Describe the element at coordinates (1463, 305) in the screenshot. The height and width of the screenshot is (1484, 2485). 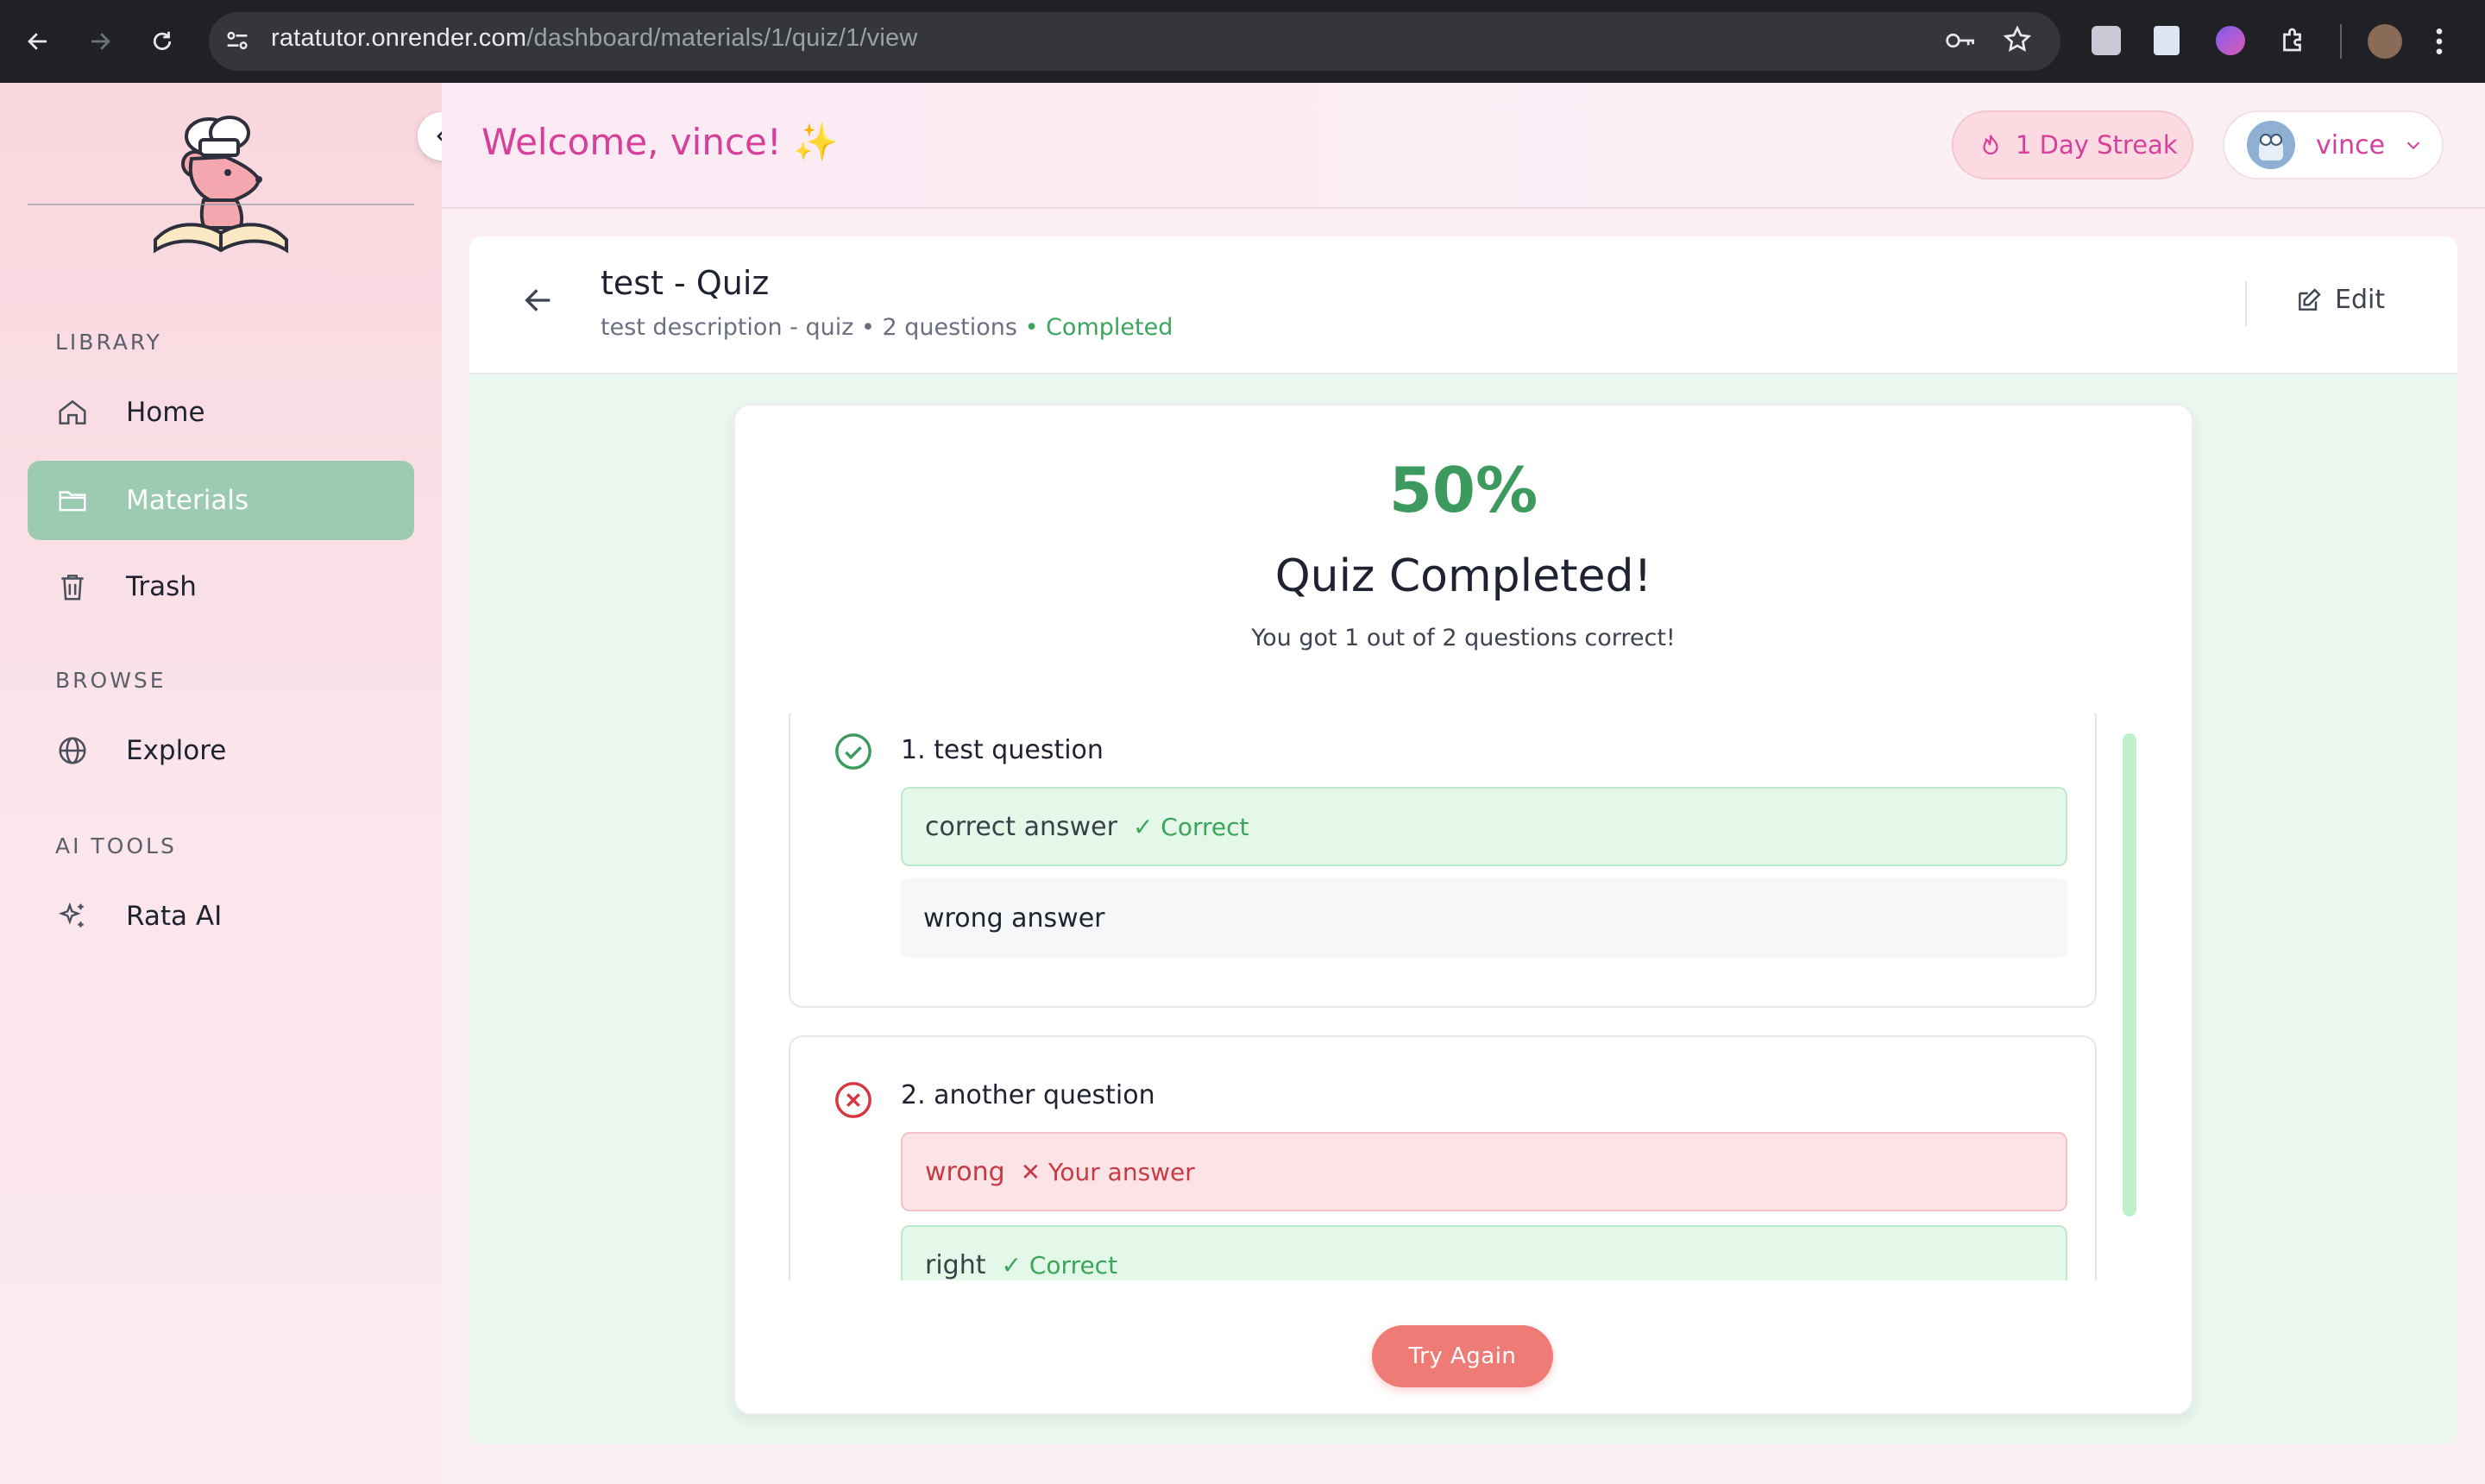
I see `quiz-header` at that location.